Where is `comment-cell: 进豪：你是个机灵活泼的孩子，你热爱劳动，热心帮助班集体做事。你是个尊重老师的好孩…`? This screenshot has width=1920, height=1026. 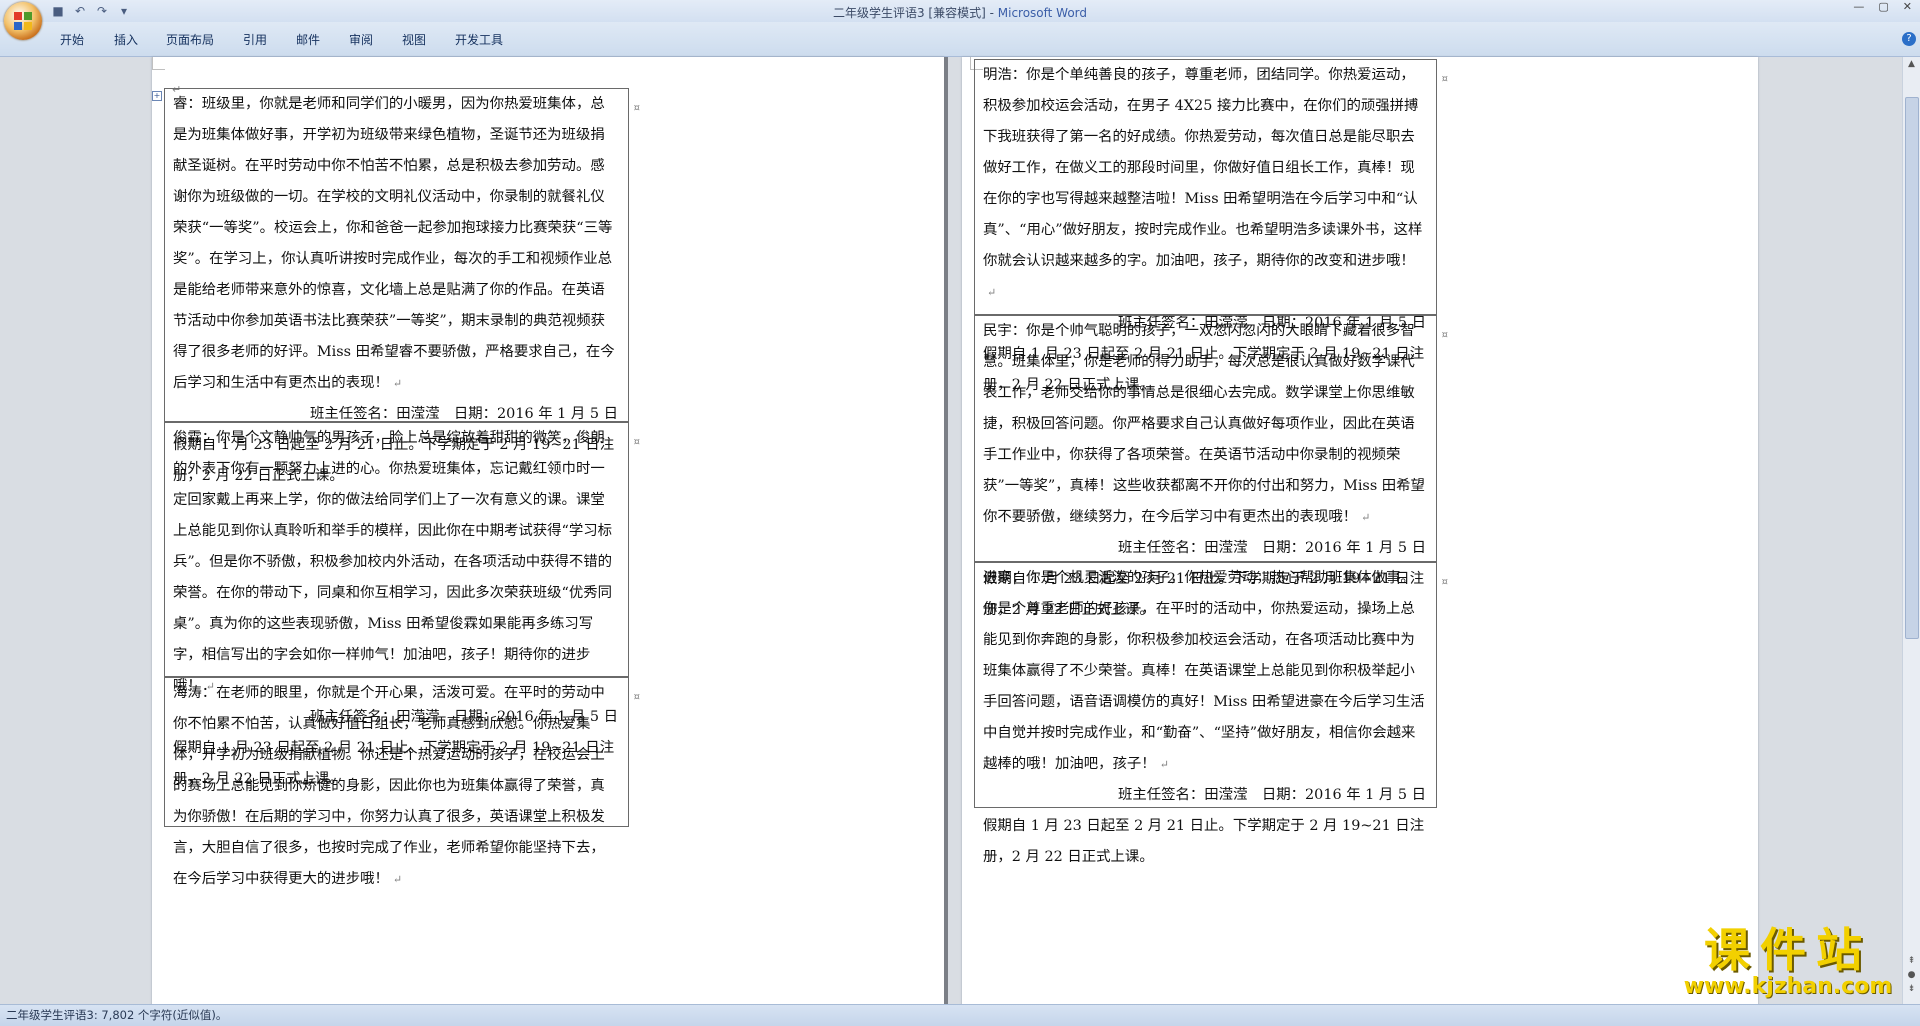 comment-cell: 进豪：你是个机灵活泼的孩子，你热爱劳动，热心帮助班集体做事。你是个尊重老师的好孩… is located at coordinates (1211, 713).